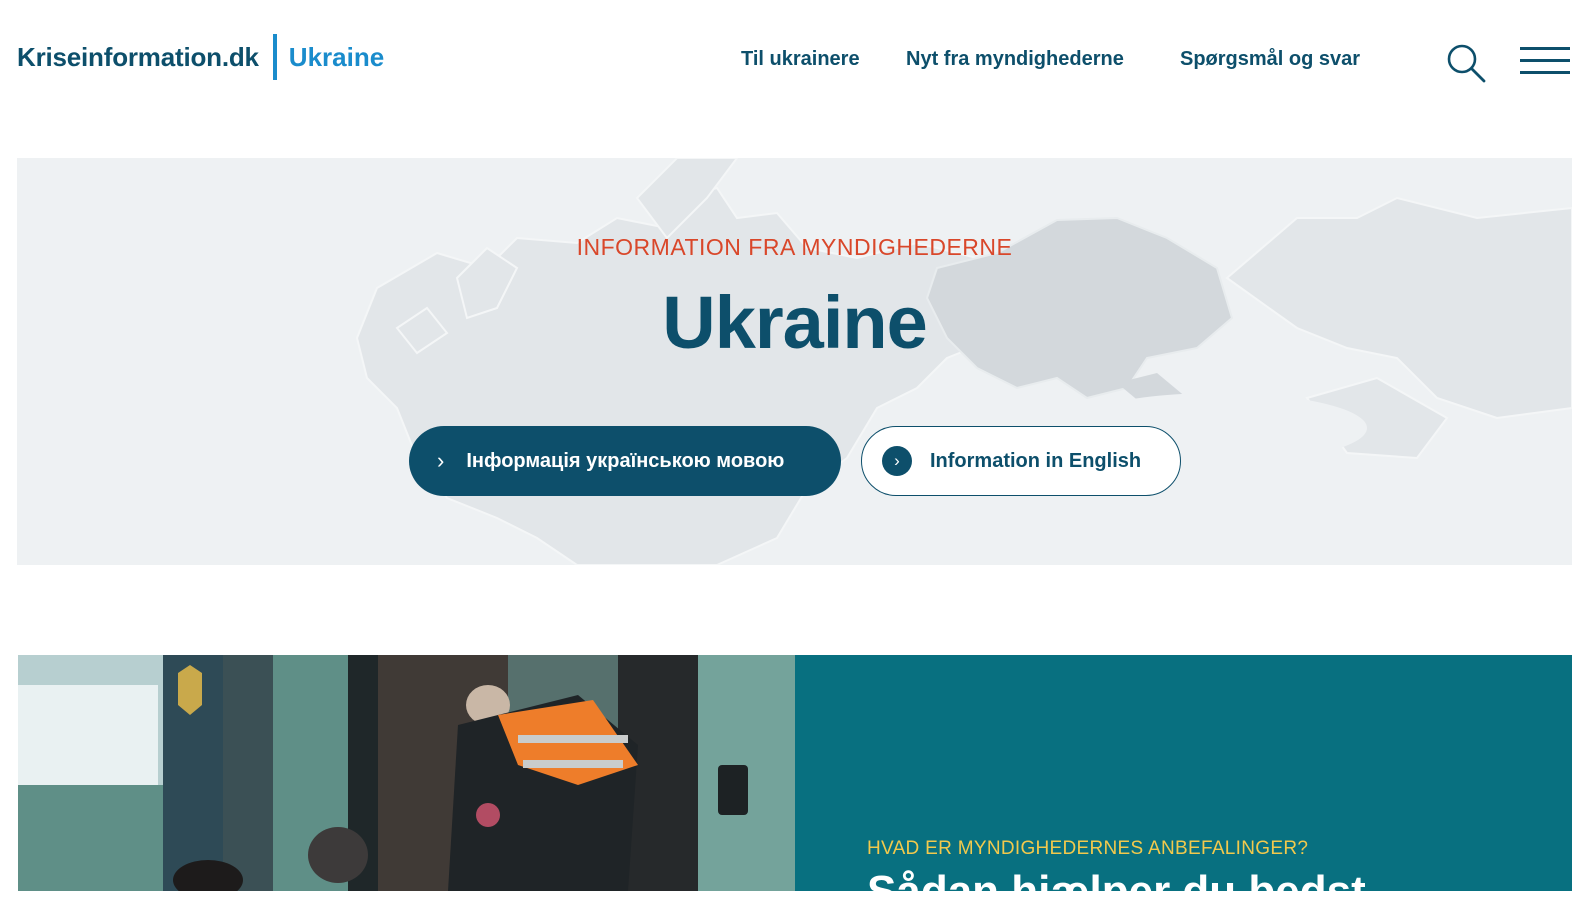 The width and height of the screenshot is (1588, 917). I want to click on english-info-button: › Information in English, so click(1021, 461).